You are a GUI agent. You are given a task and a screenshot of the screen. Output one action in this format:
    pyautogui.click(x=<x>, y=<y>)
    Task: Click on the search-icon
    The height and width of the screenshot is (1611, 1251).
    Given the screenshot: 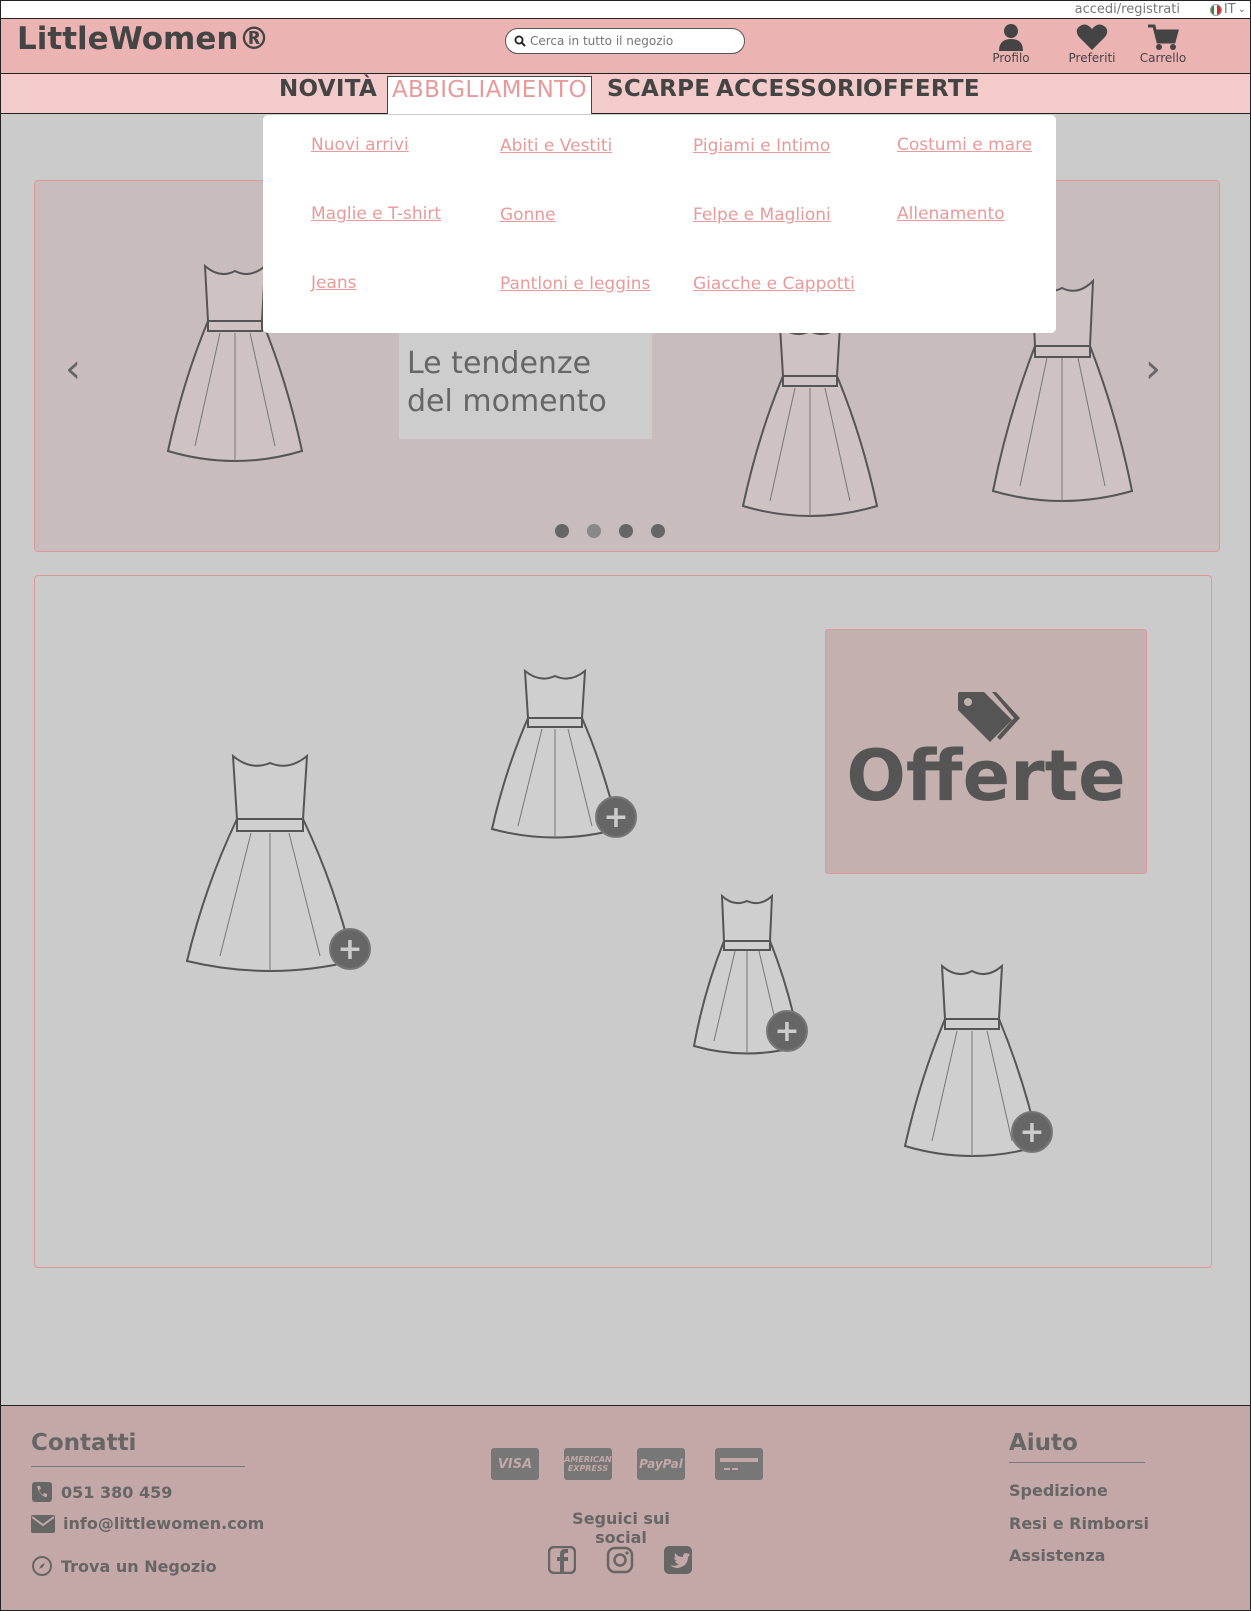 What is the action you would take?
    pyautogui.click(x=520, y=41)
    